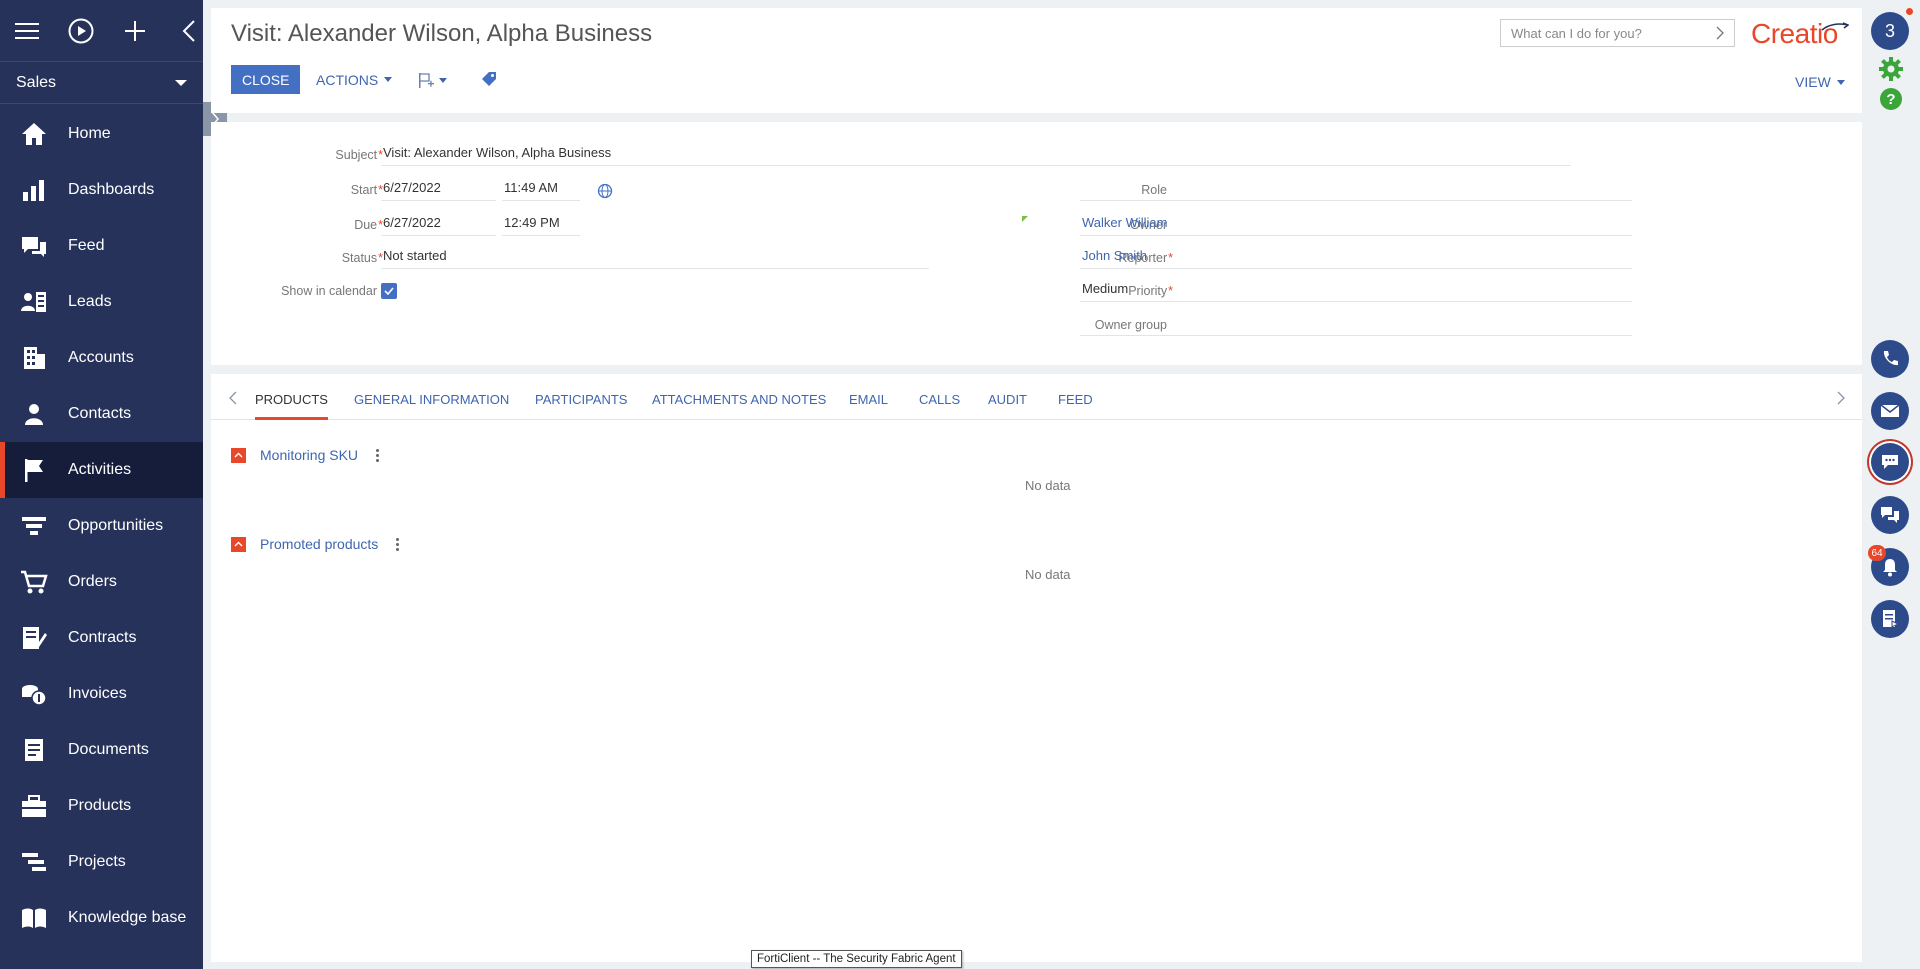 This screenshot has width=1920, height=969. I want to click on sidebar-item-documents: Documents, so click(101, 750).